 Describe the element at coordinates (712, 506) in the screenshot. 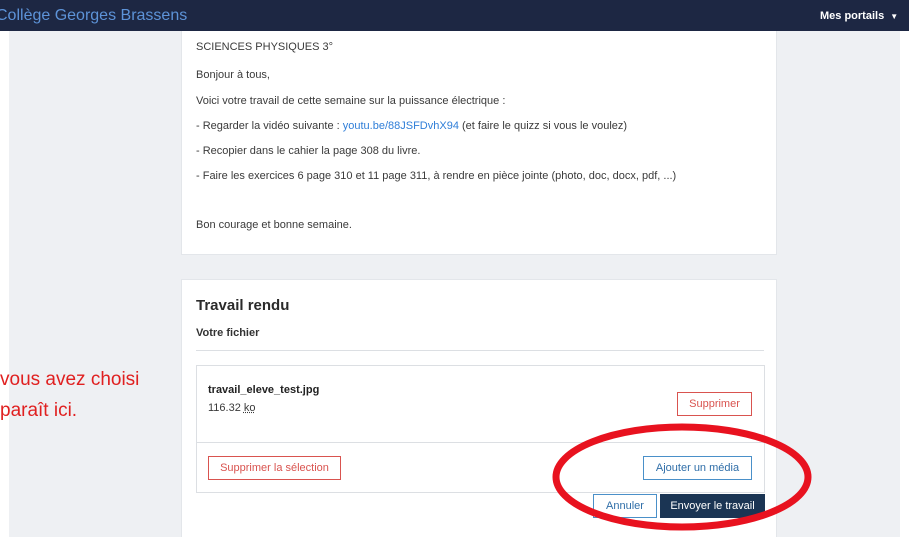

I see `send-work-button: Envoyer le travail` at that location.